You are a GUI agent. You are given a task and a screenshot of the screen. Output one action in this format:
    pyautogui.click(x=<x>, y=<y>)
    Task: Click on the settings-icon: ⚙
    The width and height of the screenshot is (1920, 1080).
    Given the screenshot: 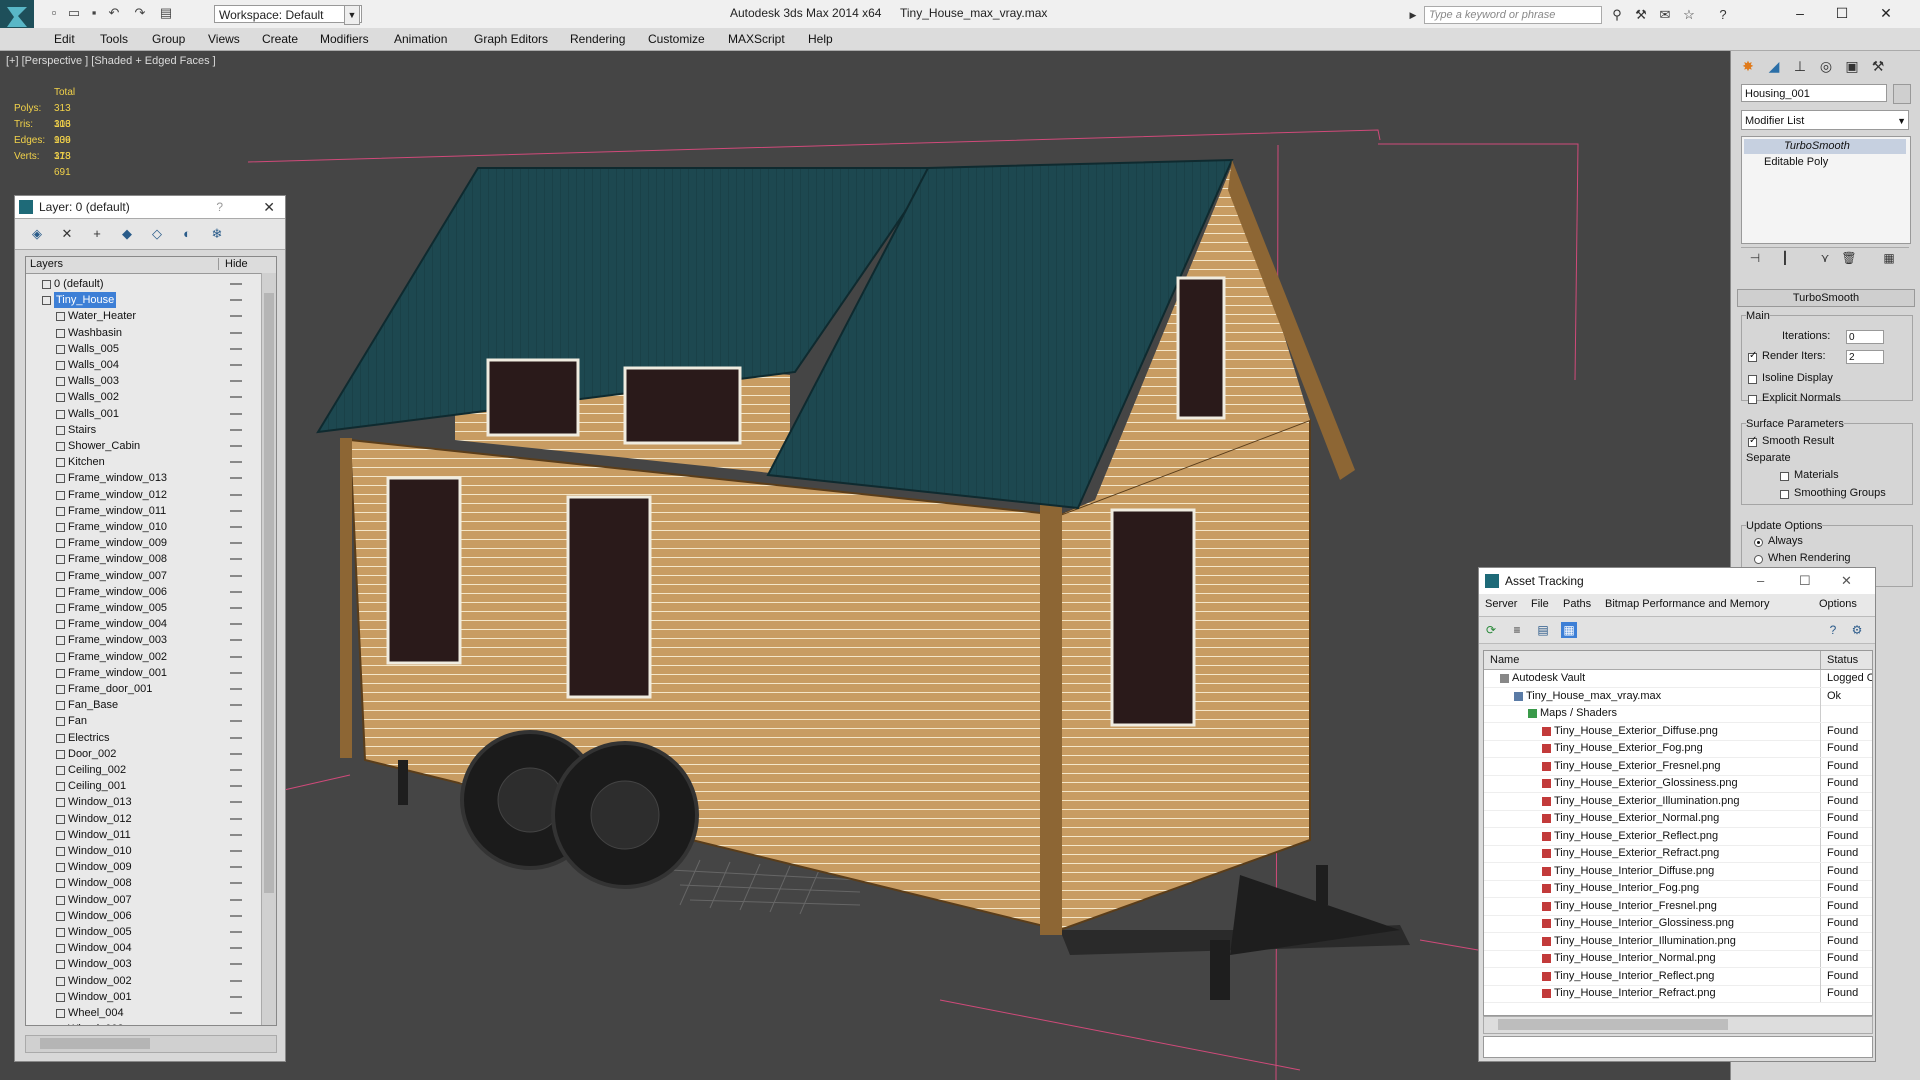 What is the action you would take?
    pyautogui.click(x=1857, y=630)
    